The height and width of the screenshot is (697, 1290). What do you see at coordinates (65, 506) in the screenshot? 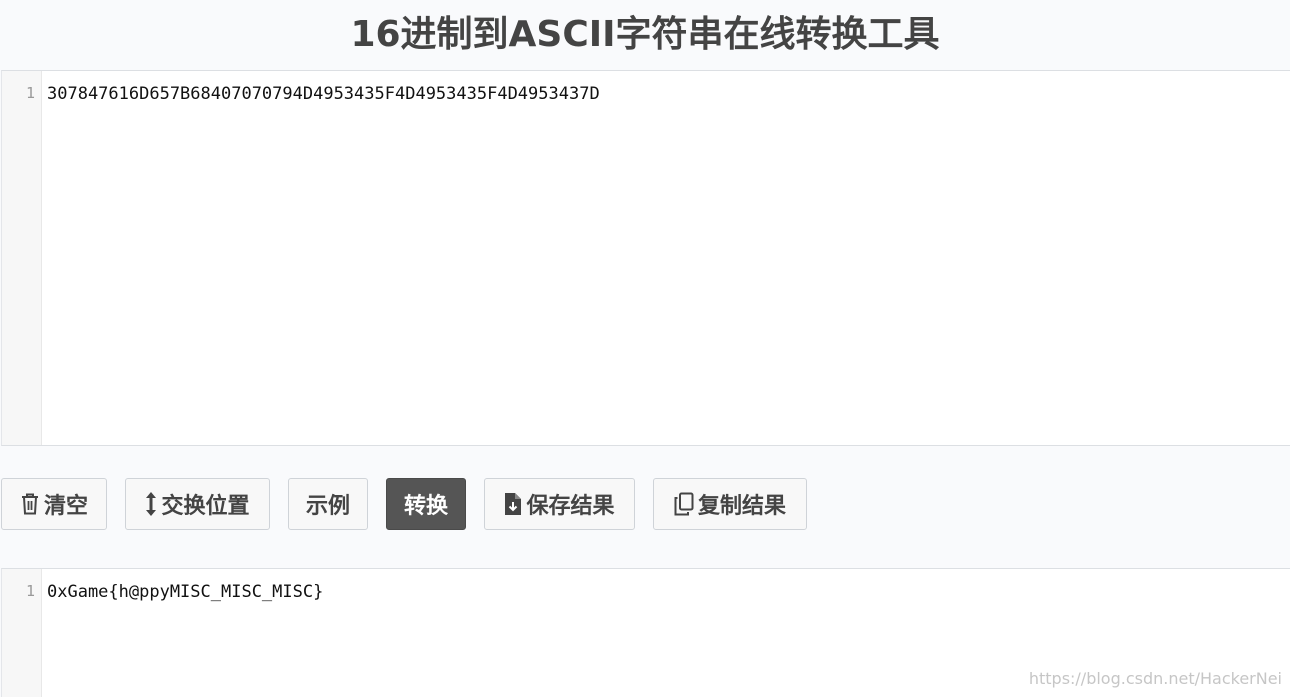
I see `clear-button-label: 清空` at bounding box center [65, 506].